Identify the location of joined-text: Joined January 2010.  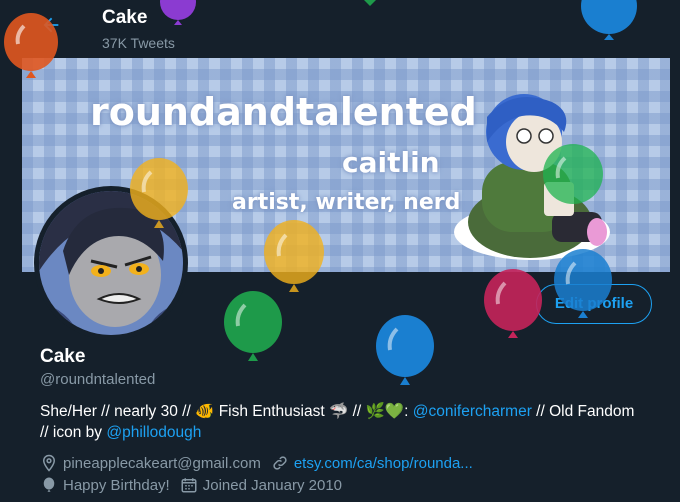
(272, 485).